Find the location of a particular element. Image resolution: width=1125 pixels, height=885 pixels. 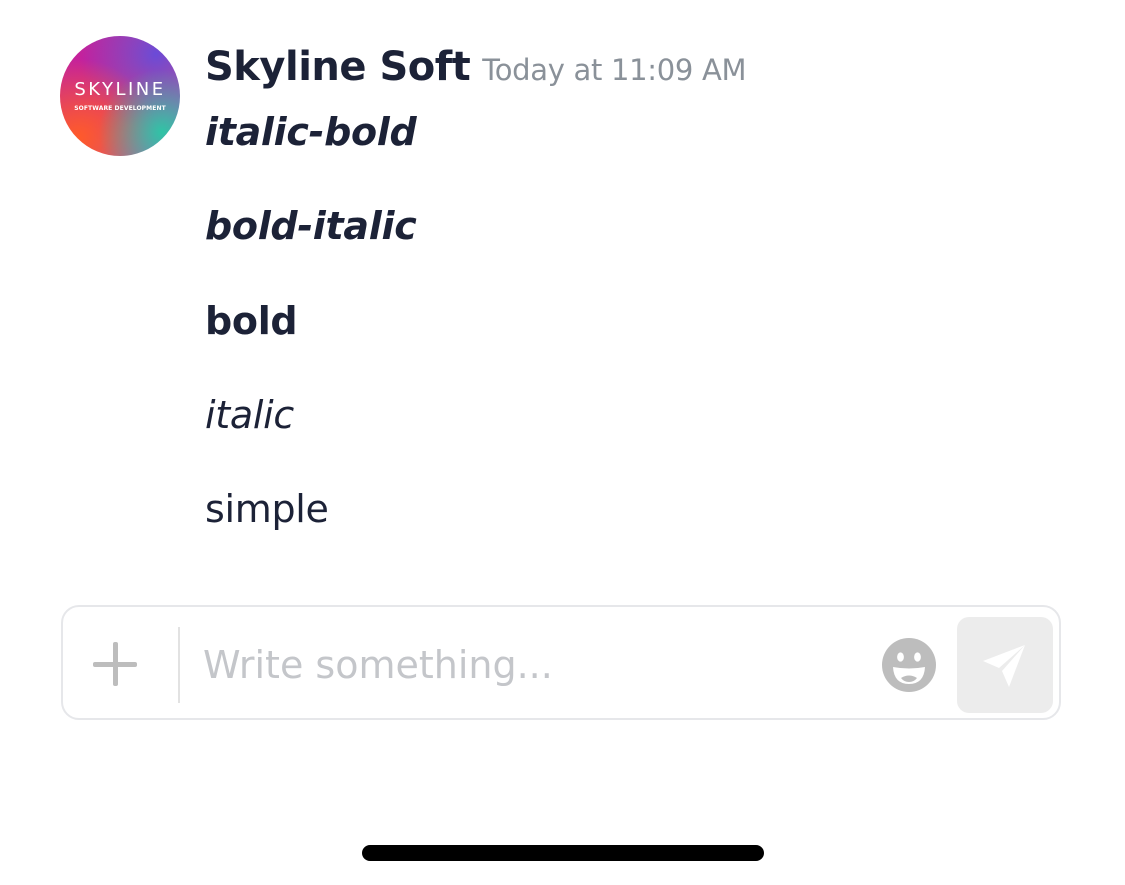

attach-plus-button is located at coordinates (115, 664).